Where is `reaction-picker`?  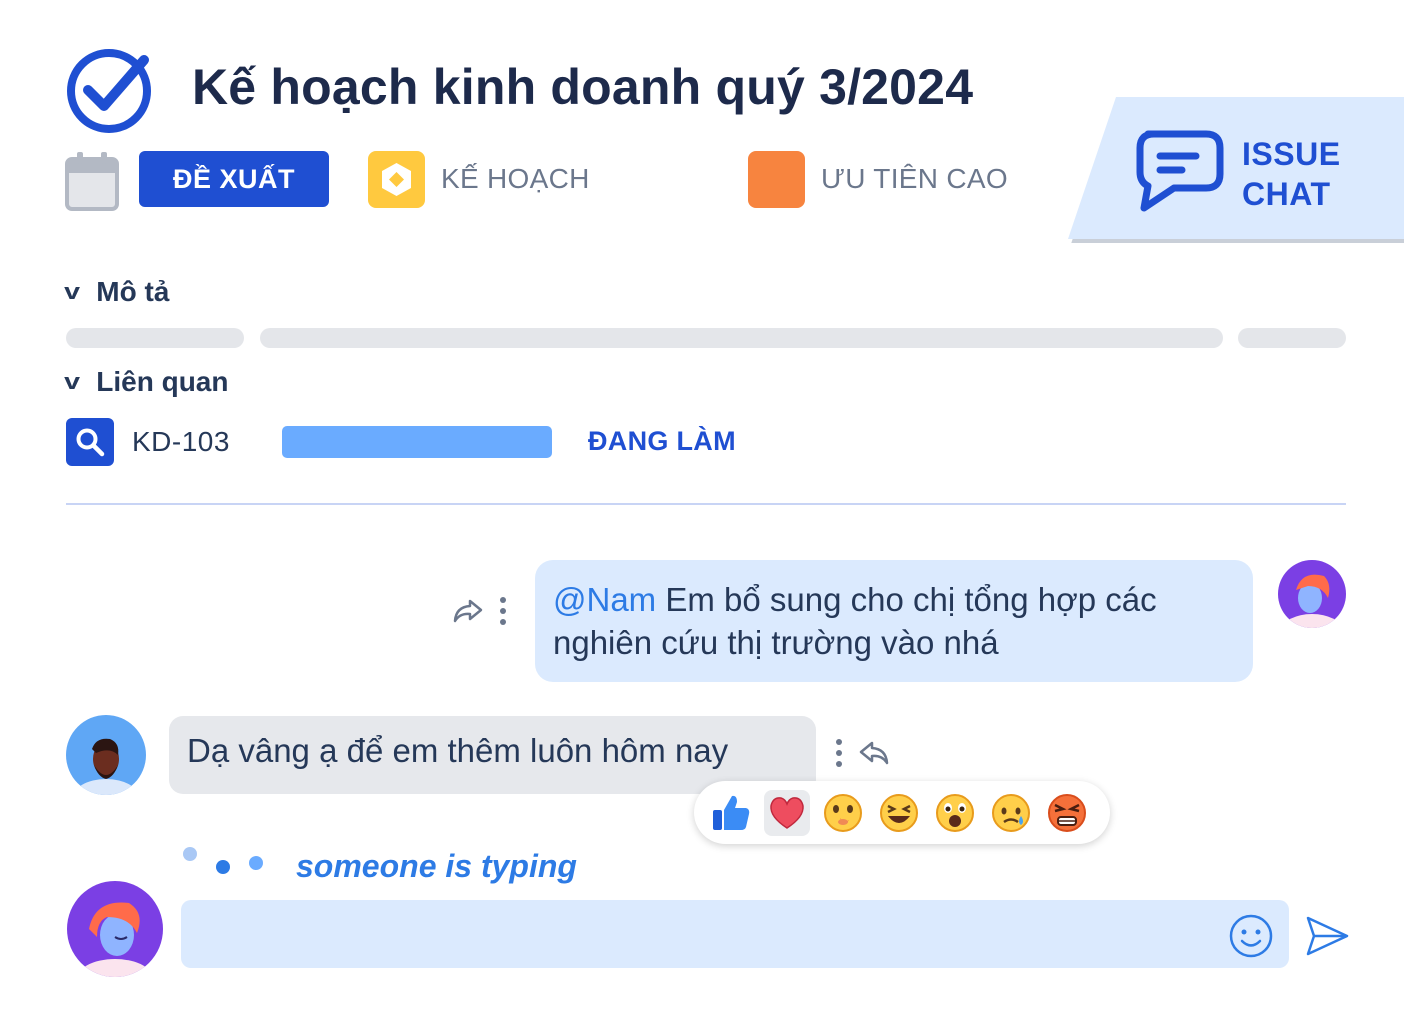 reaction-picker is located at coordinates (902, 812).